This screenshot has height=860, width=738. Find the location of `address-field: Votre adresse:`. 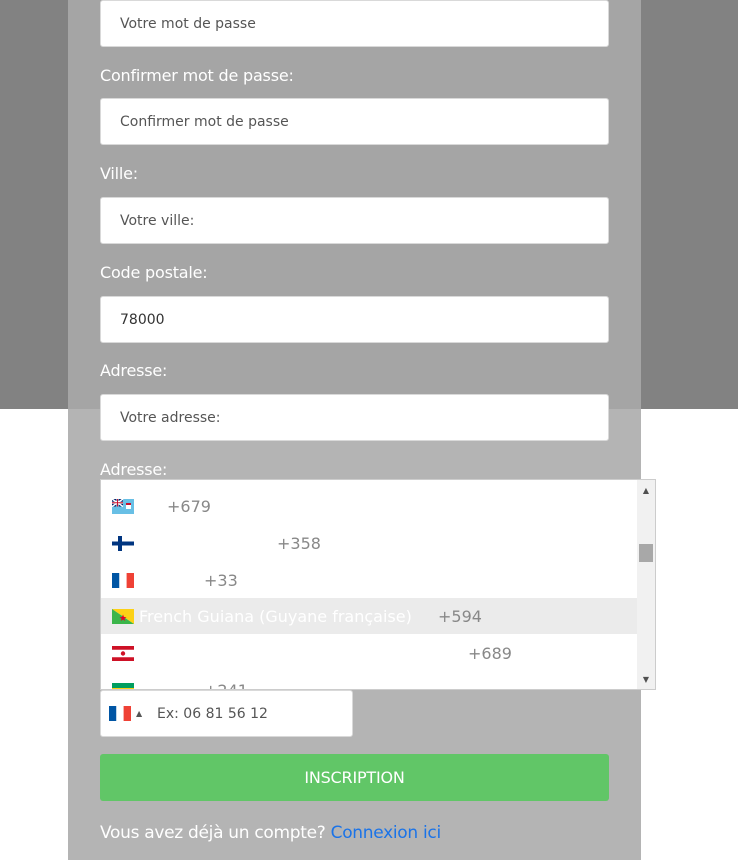

address-field: Votre adresse: is located at coordinates (354, 417).